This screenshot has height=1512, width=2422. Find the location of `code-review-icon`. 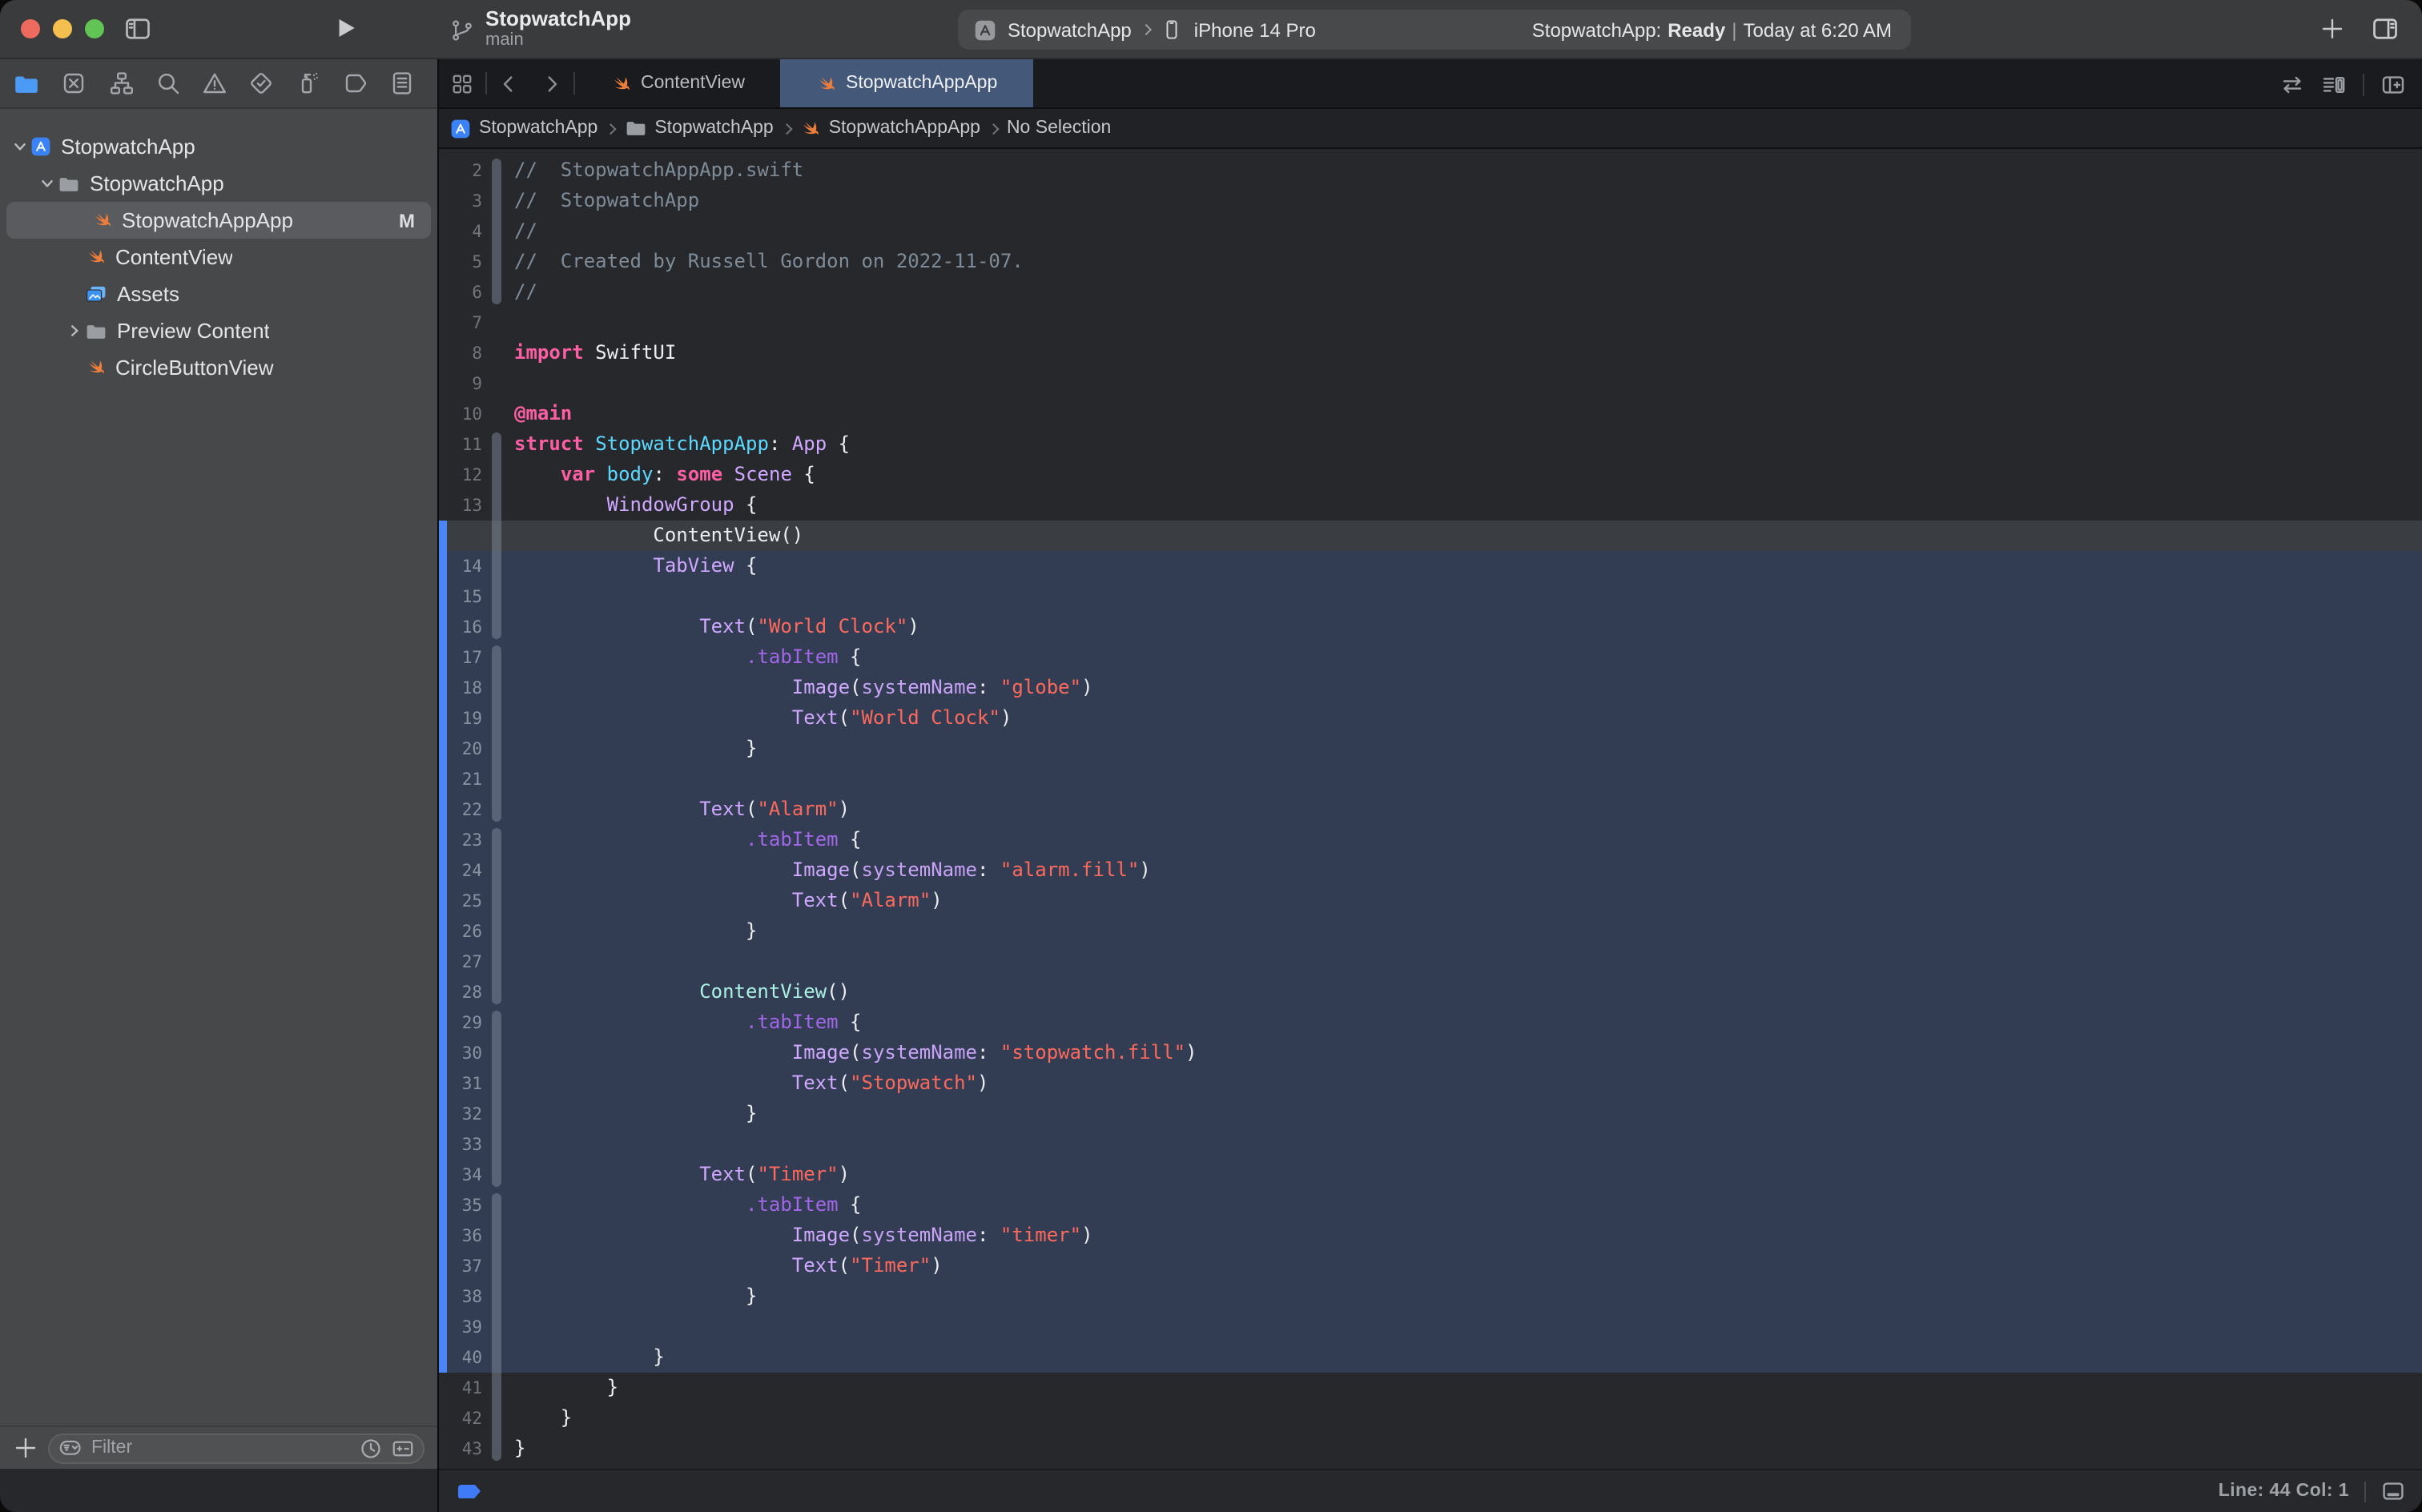

code-review-icon is located at coordinates (2292, 84).